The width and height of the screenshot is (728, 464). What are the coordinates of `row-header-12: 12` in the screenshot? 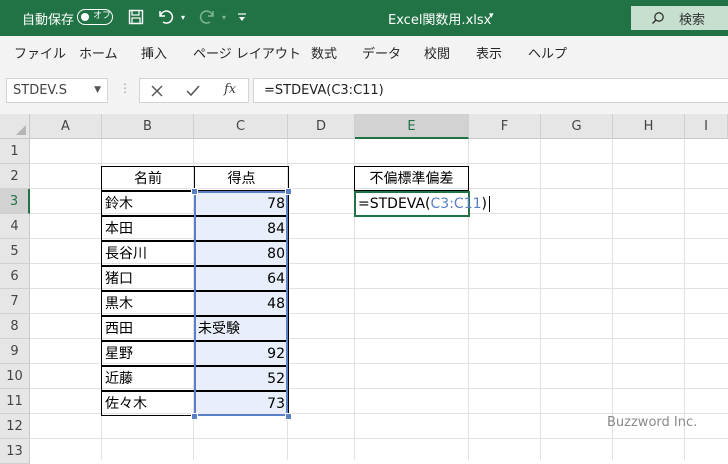 It's located at (15, 426).